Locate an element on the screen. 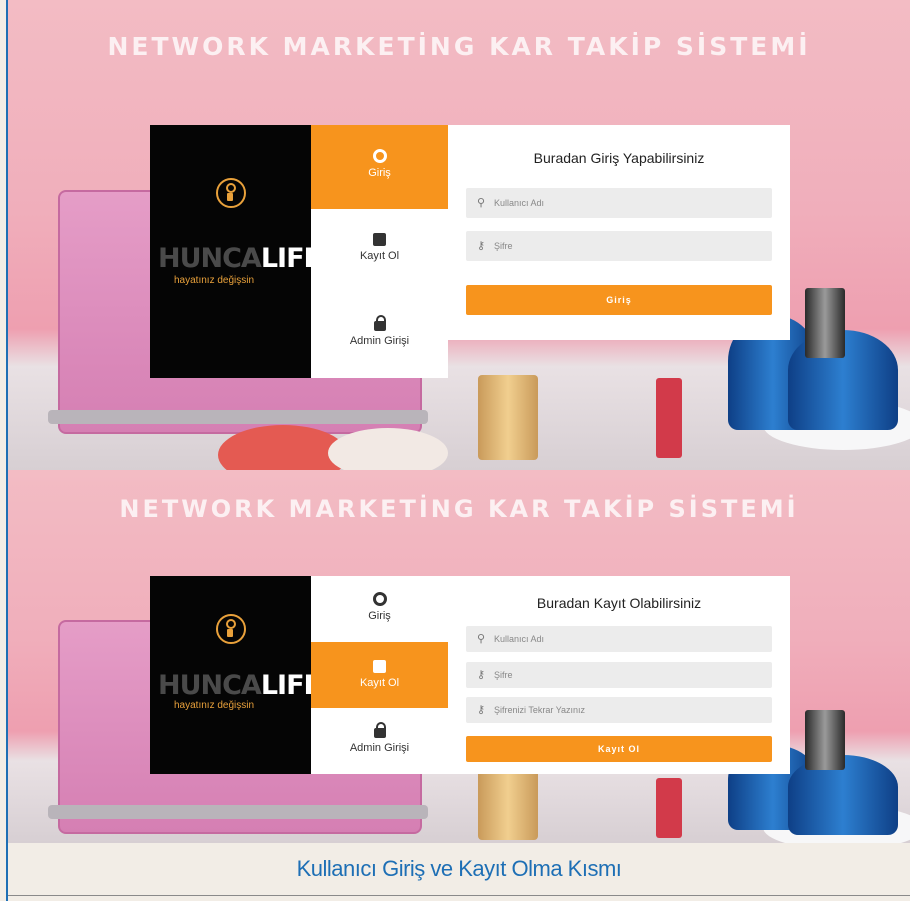 This screenshot has height=901, width=910. form-heading: Buradan Kayıt Olabilirsiniz is located at coordinates (619, 603).